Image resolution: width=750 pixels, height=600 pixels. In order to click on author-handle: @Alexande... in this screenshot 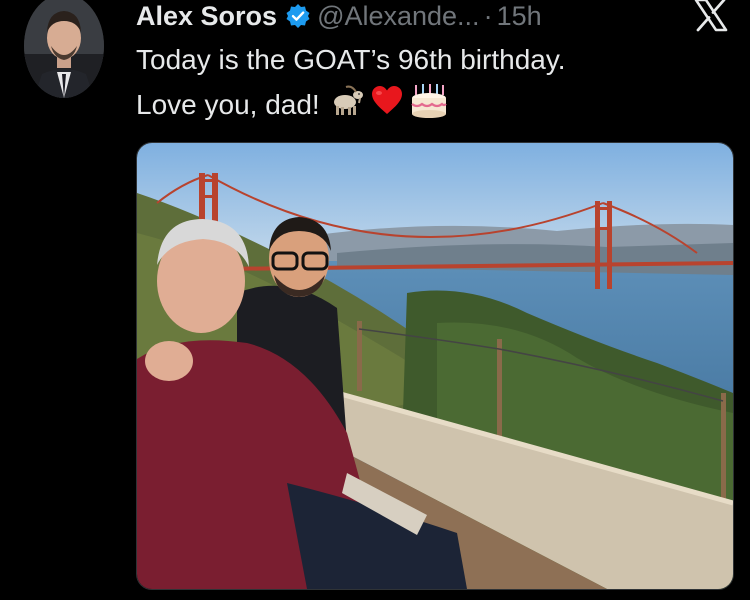, I will do `click(398, 16)`.